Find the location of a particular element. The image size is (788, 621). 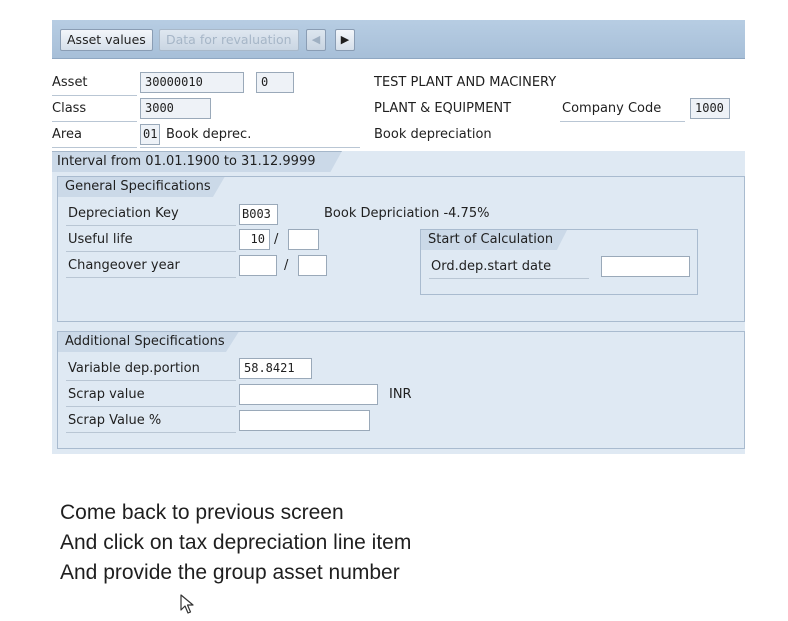

scrap-value-percent-label: Scrap Value % is located at coordinates (115, 420).